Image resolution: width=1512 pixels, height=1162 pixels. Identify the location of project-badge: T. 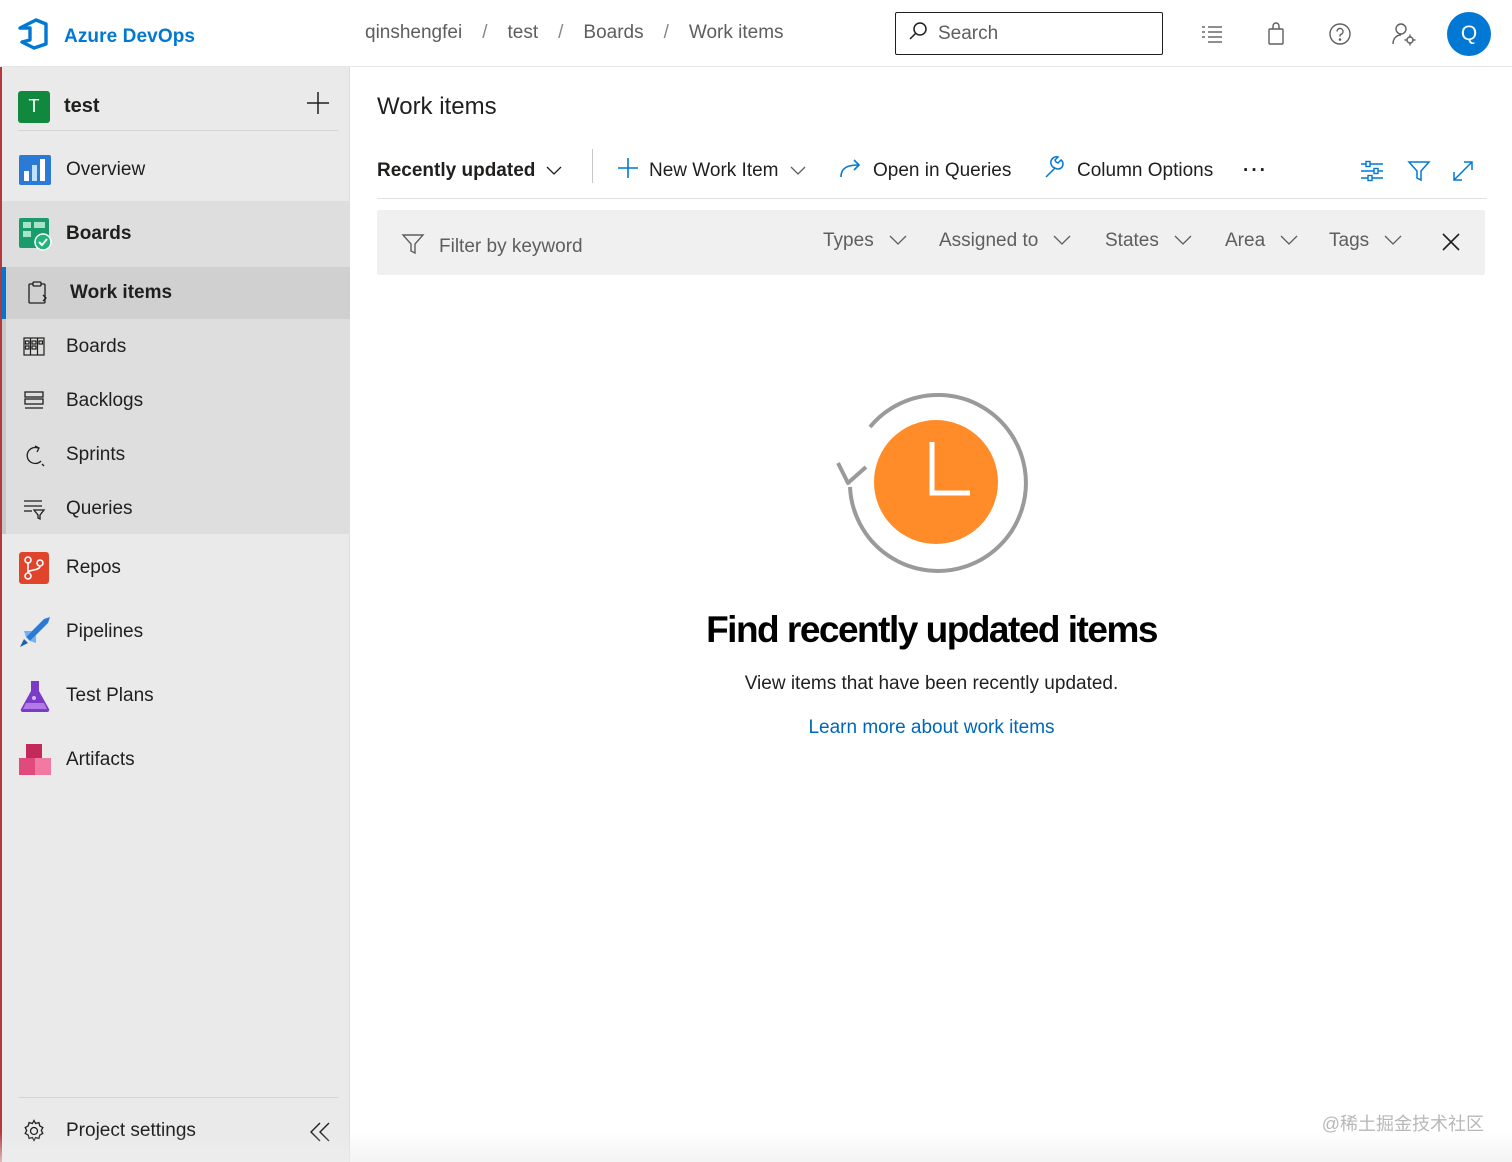
(34, 106).